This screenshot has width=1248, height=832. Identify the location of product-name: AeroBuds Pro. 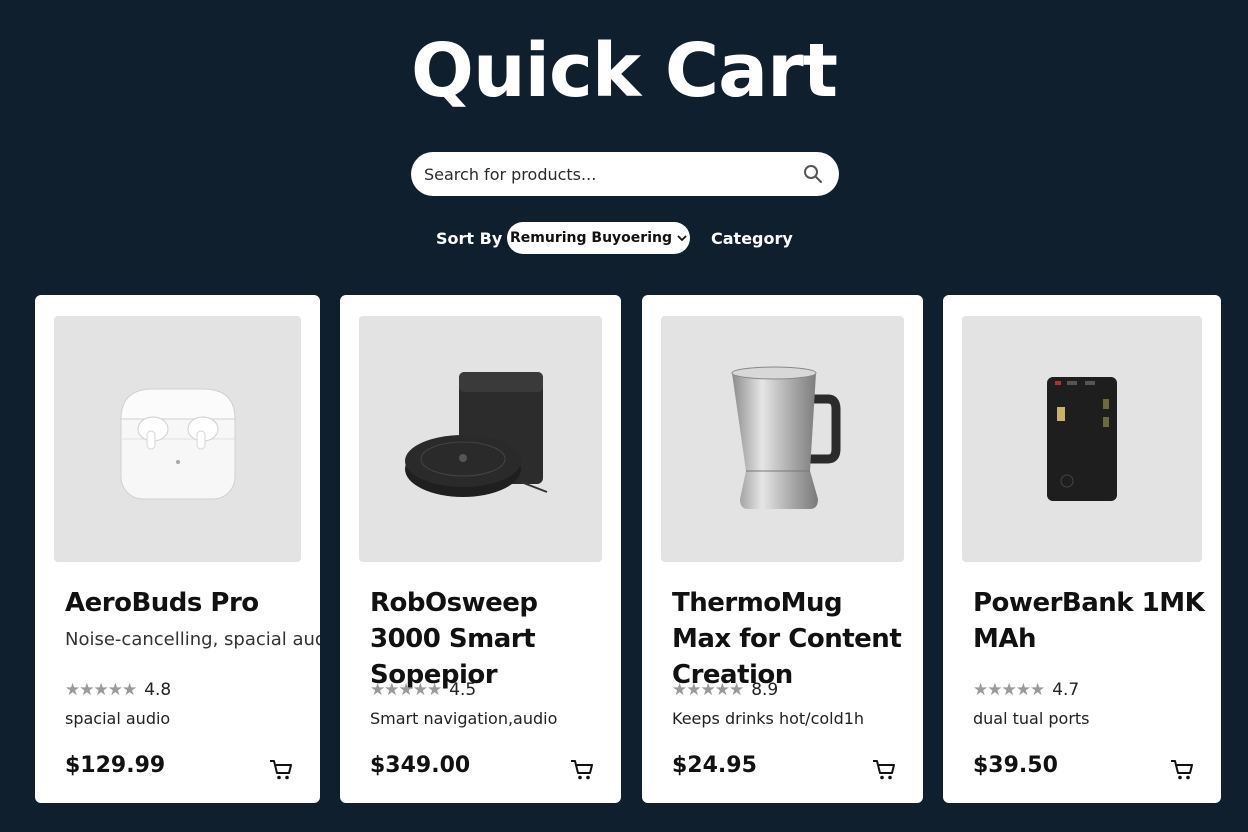
(185, 603).